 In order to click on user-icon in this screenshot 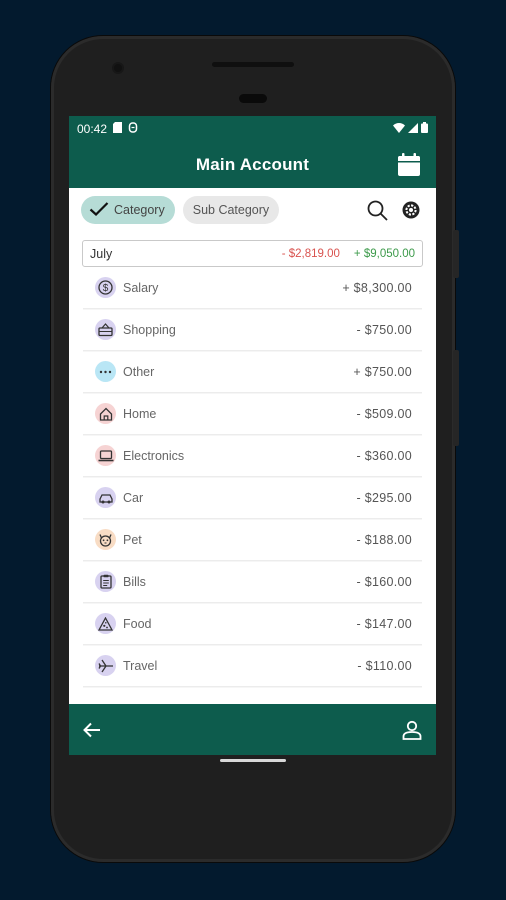, I will do `click(412, 730)`.